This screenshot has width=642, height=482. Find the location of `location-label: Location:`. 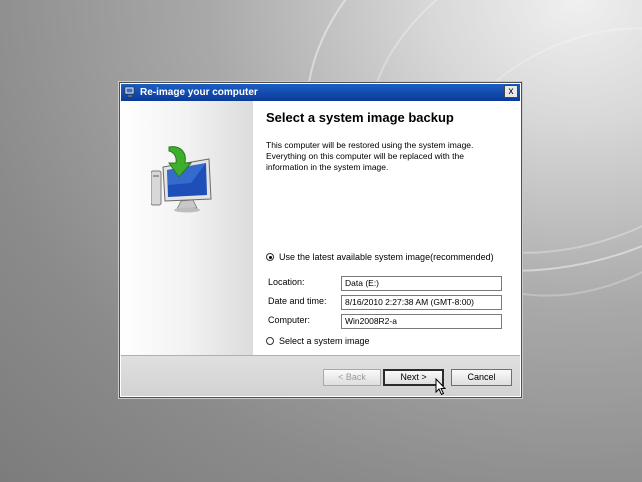

location-label: Location: is located at coordinates (286, 282).